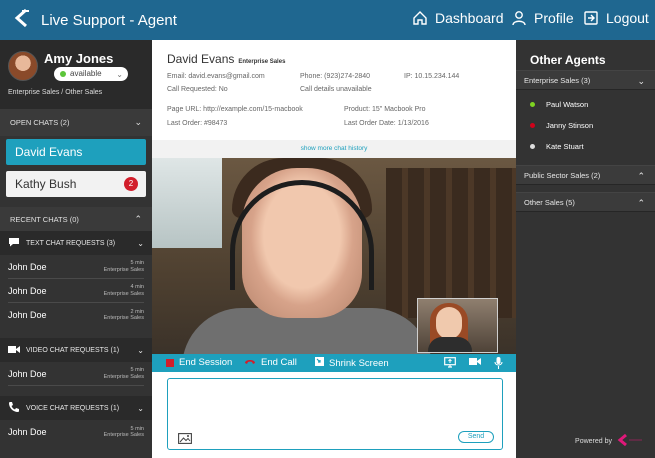 This screenshot has height=458, width=655. I want to click on end-call-label: End Call, so click(279, 362).